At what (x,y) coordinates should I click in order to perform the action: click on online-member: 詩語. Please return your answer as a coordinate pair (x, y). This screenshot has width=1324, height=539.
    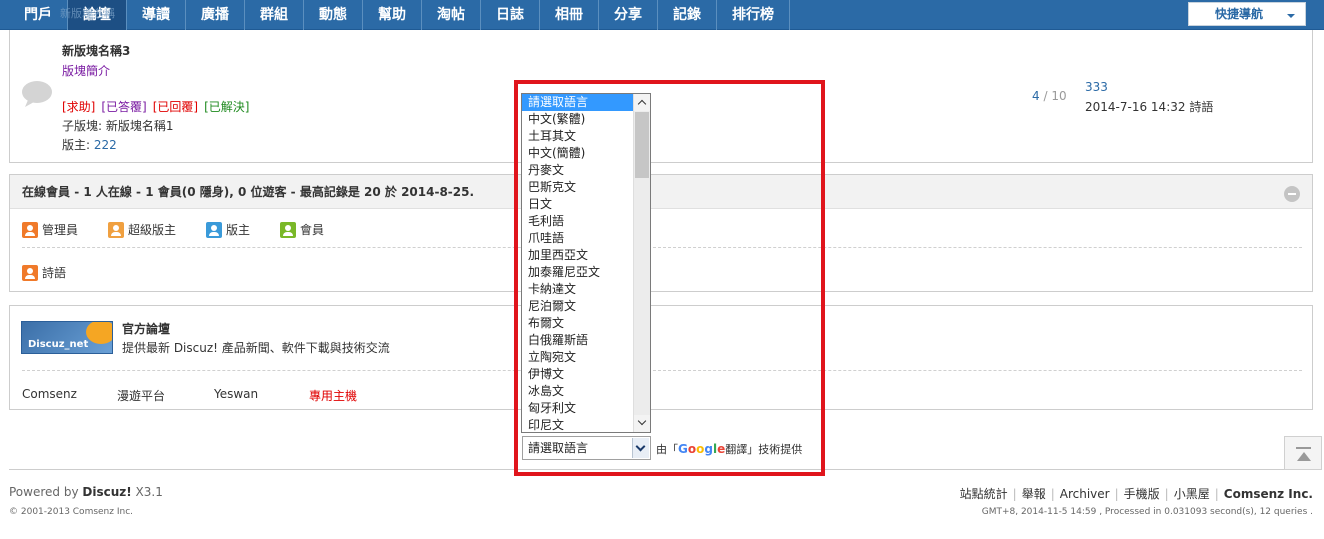
    Looking at the image, I should click on (44, 272).